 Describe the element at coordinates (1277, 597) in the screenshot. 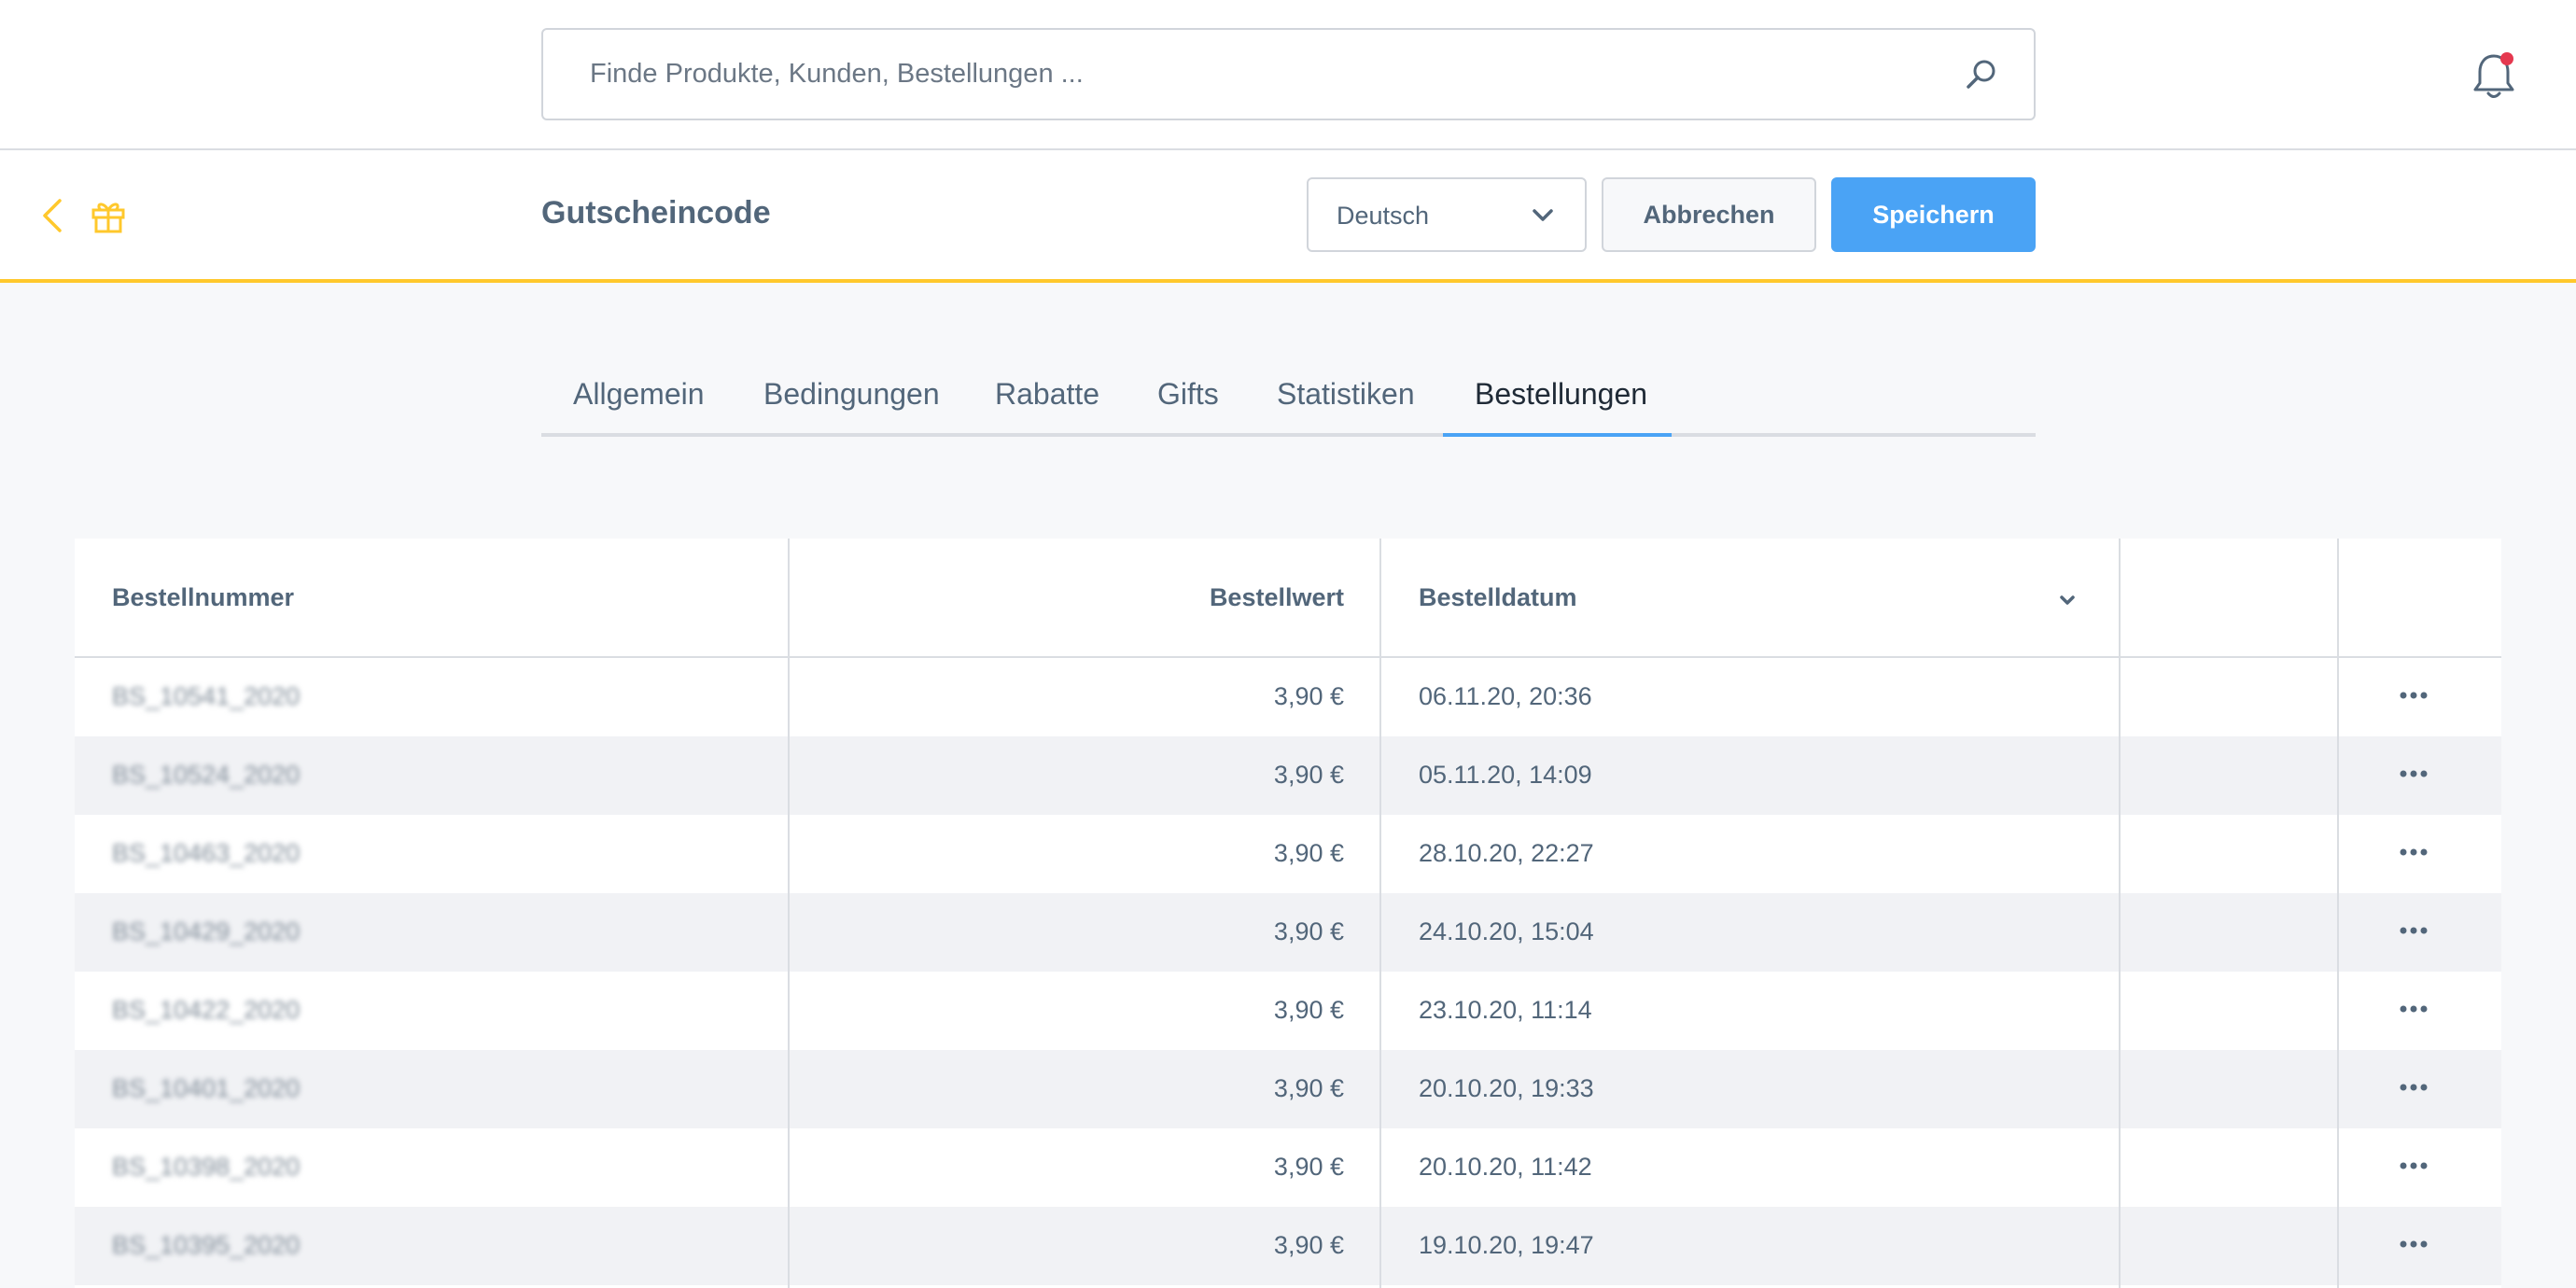

I see `column-header-value: Bestellwert` at that location.